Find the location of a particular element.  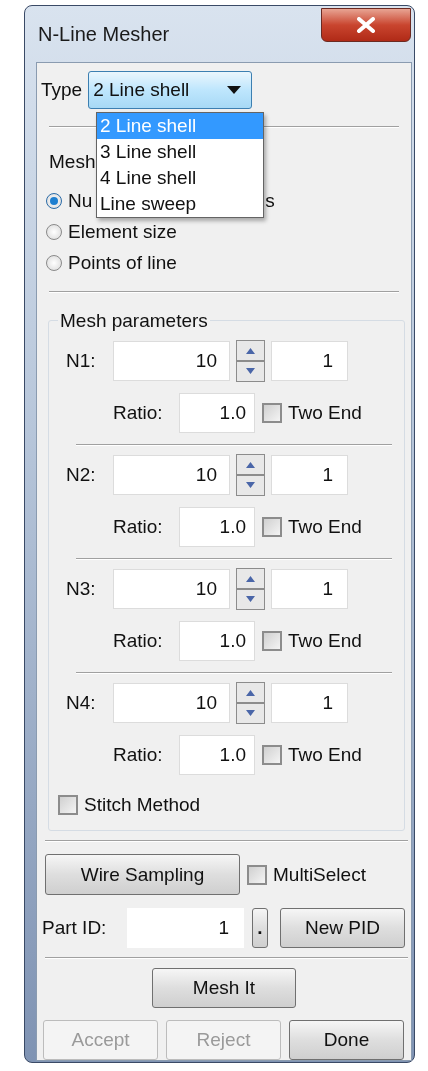

field-label: N2: is located at coordinates (81, 475).